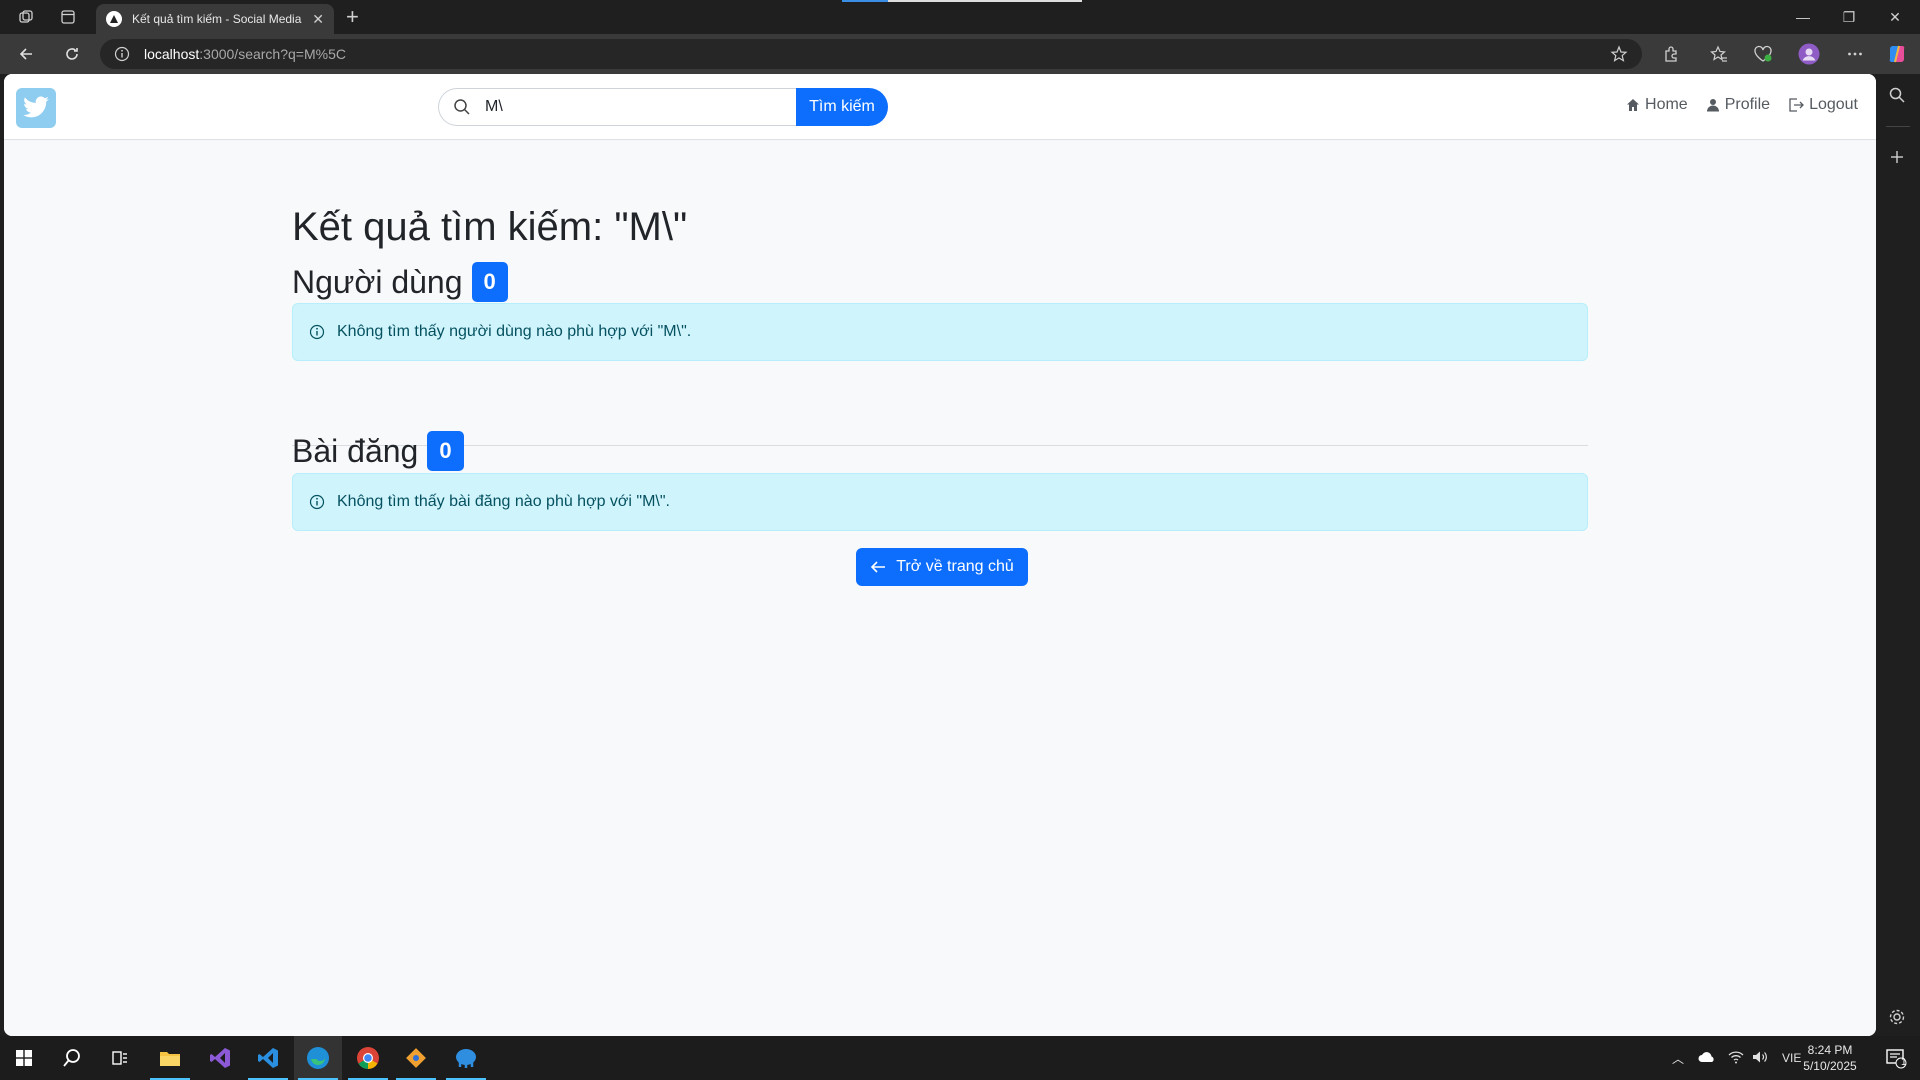 This screenshot has height=1080, width=1920. What do you see at coordinates (985, 1) in the screenshot?
I see `drag-region` at bounding box center [985, 1].